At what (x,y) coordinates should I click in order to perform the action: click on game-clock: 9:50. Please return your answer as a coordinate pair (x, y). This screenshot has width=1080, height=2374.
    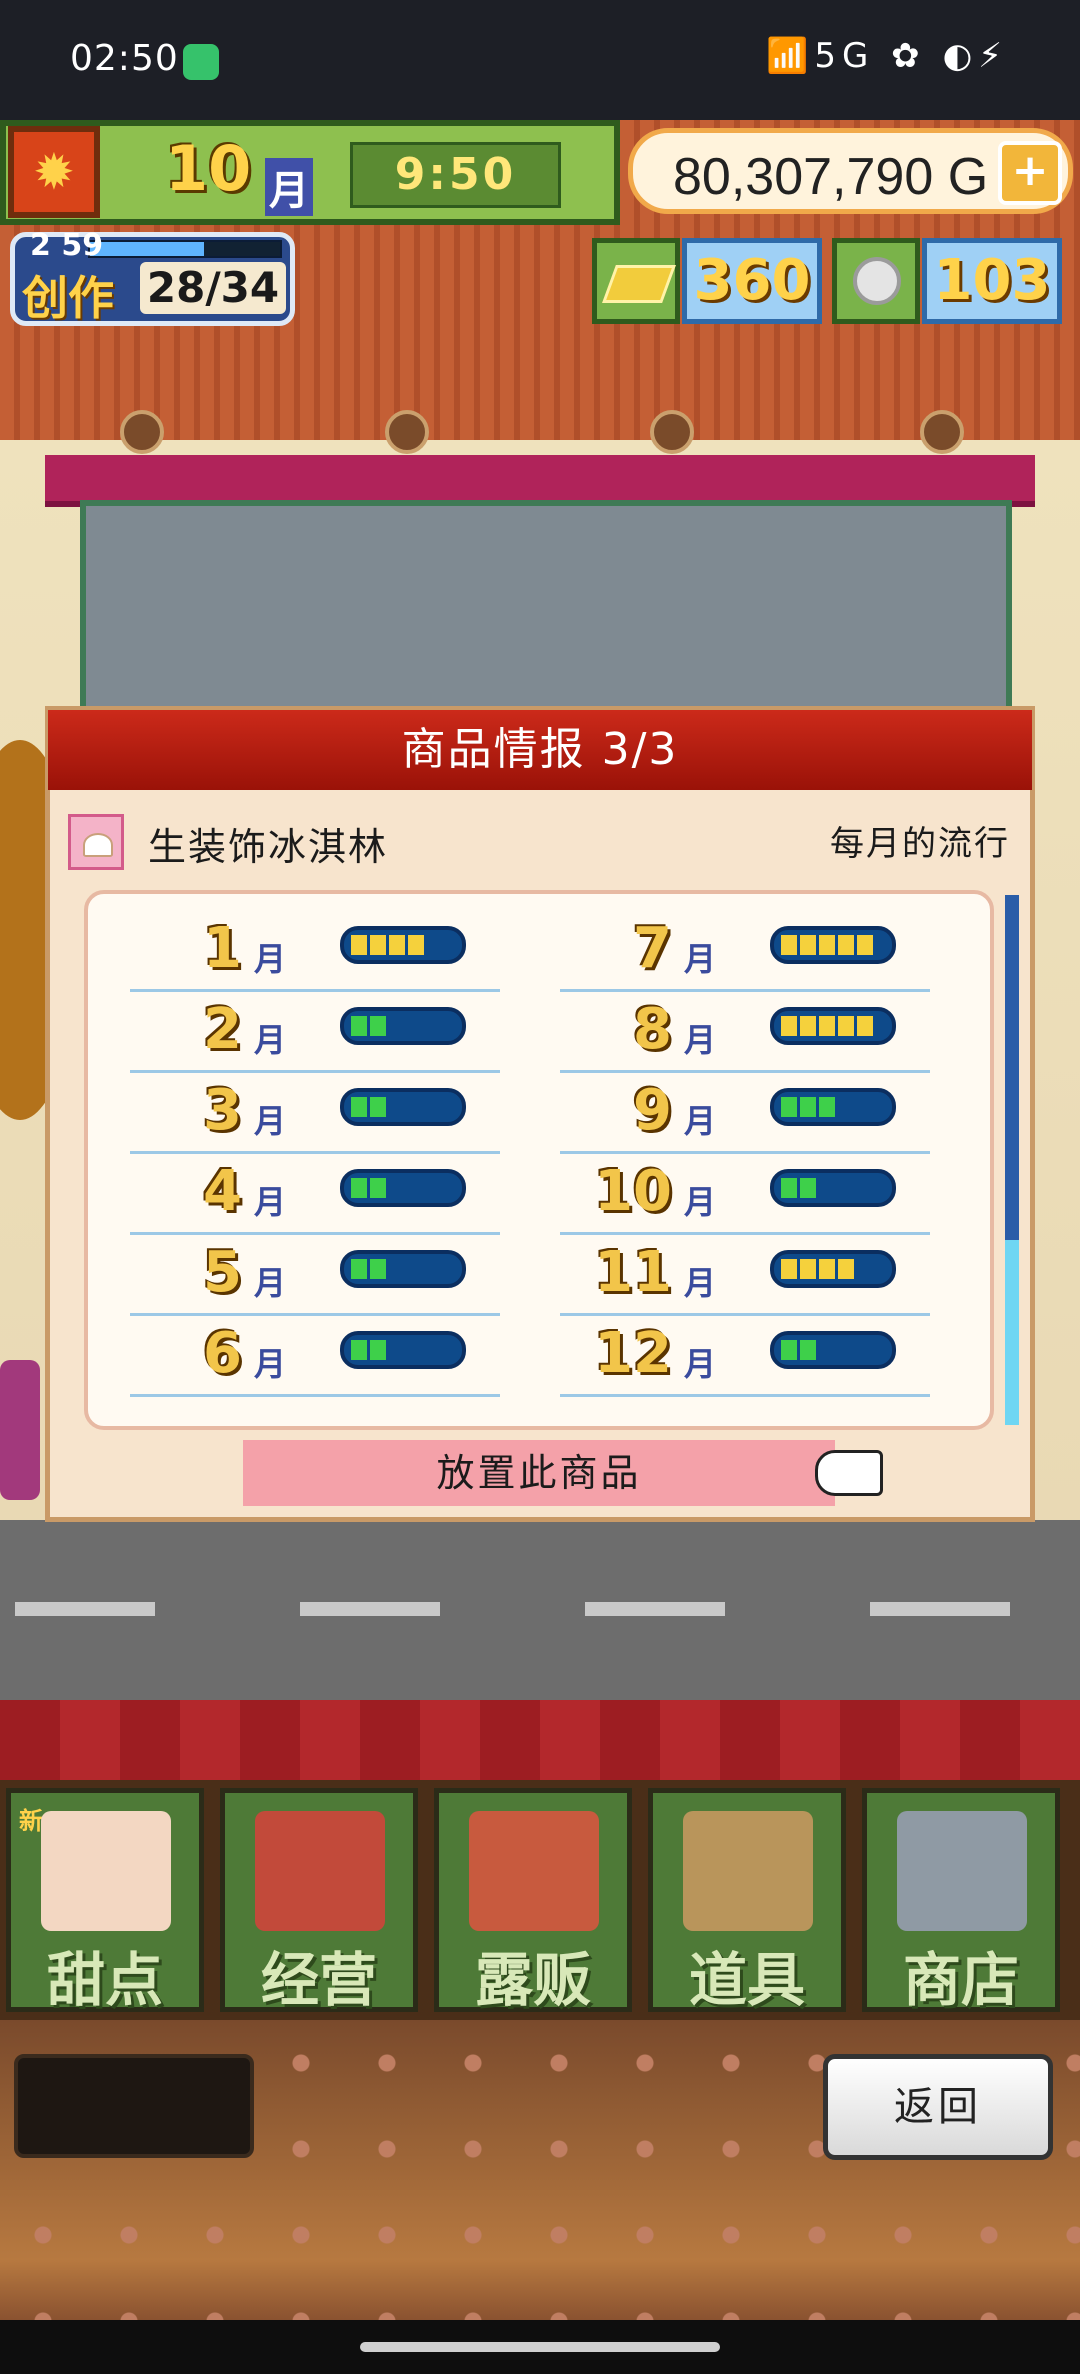
    Looking at the image, I should click on (455, 175).